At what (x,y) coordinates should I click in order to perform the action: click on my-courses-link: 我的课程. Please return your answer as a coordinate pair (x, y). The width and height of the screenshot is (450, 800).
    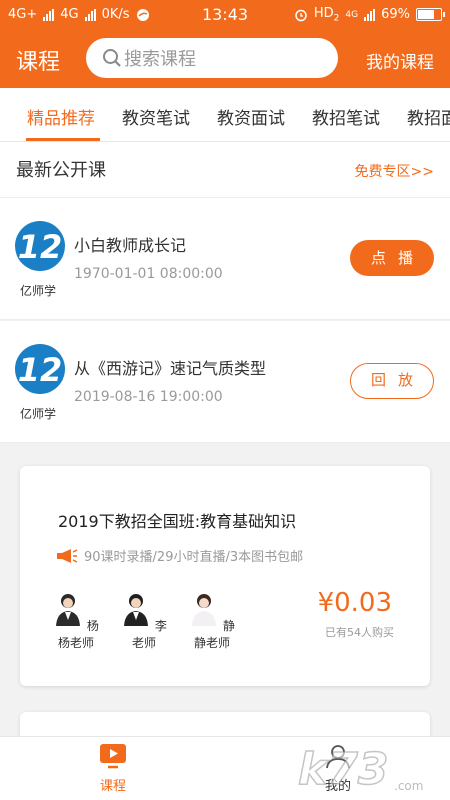
    Looking at the image, I should click on (400, 60).